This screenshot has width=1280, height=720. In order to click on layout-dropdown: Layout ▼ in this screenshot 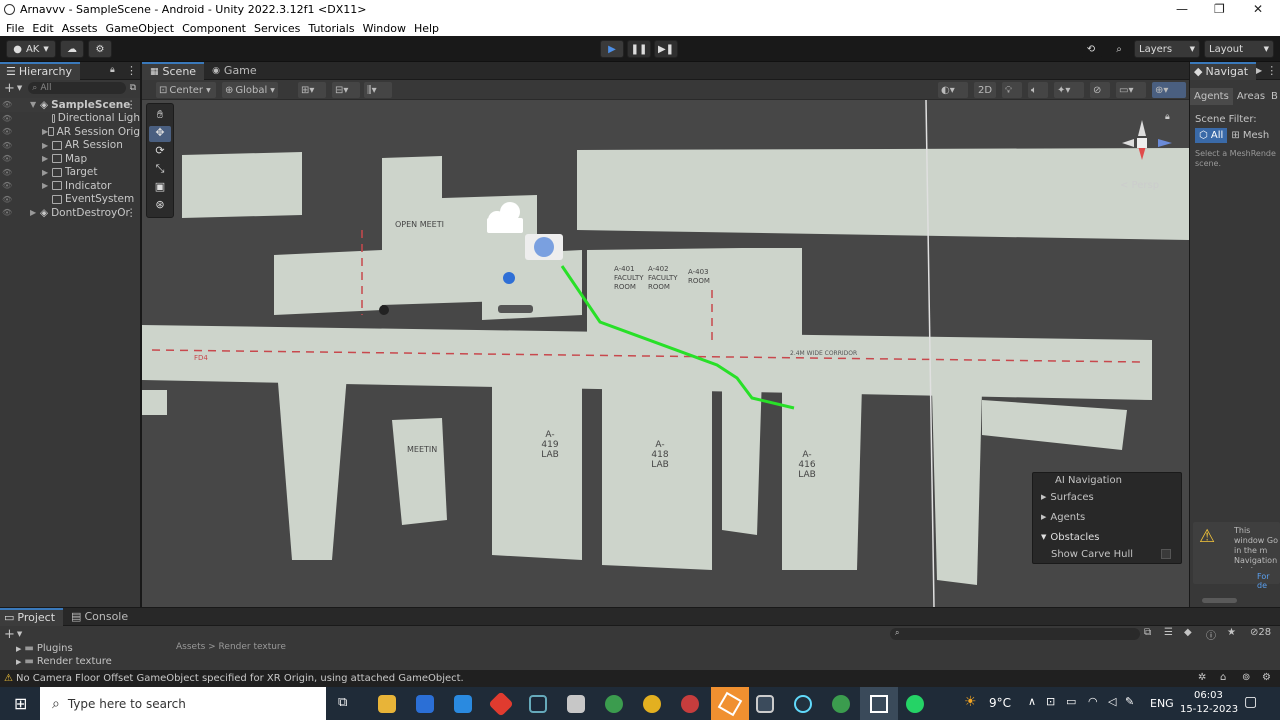, I will do `click(1239, 49)`.